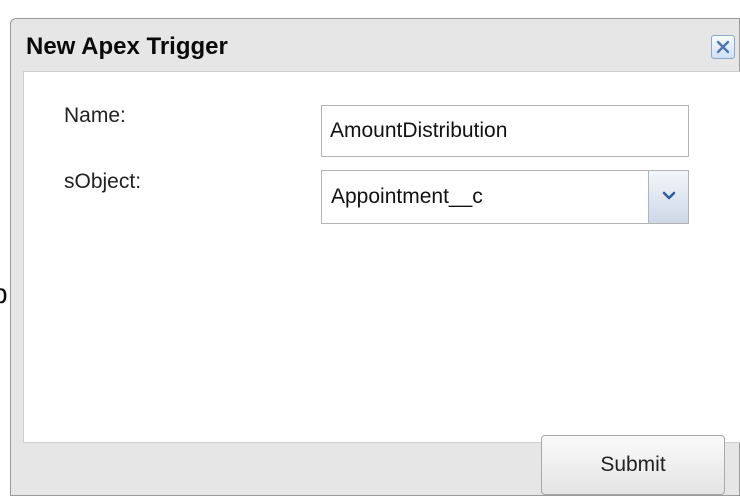 This screenshot has height=496, width=740. I want to click on select-dropdown-button, so click(668, 197).